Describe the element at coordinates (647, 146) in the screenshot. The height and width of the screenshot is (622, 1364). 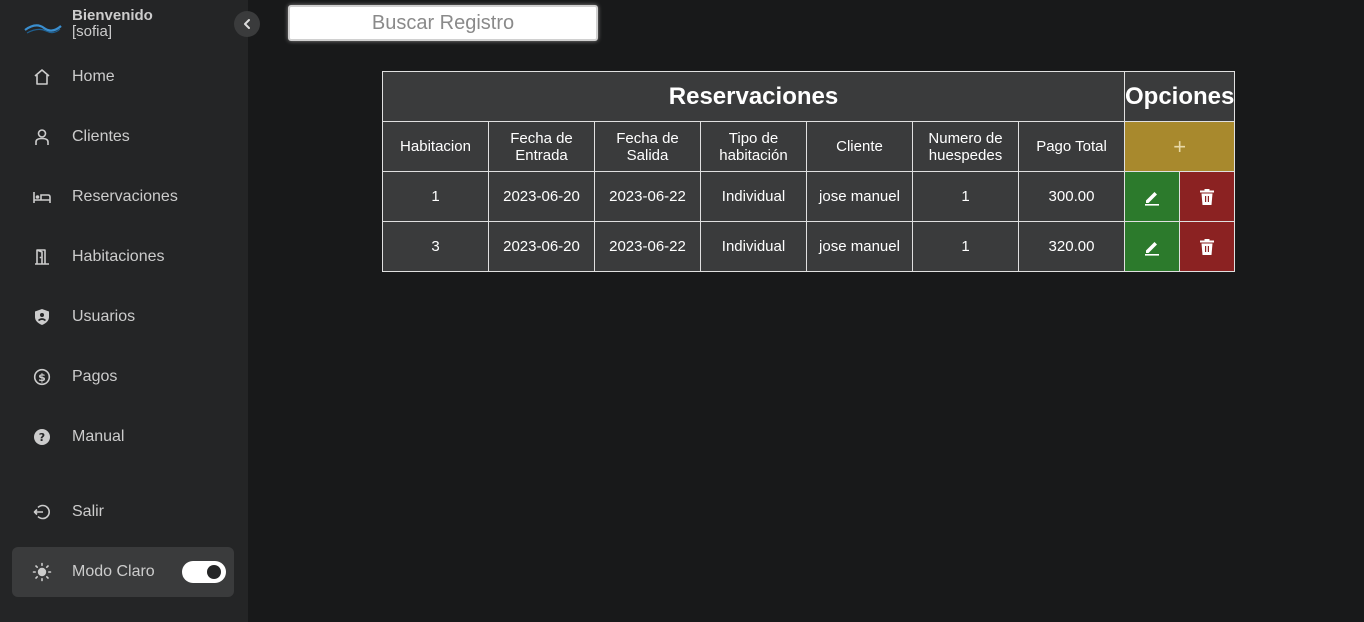
I see `column-header-fecha-salida: Fecha de Salida` at that location.